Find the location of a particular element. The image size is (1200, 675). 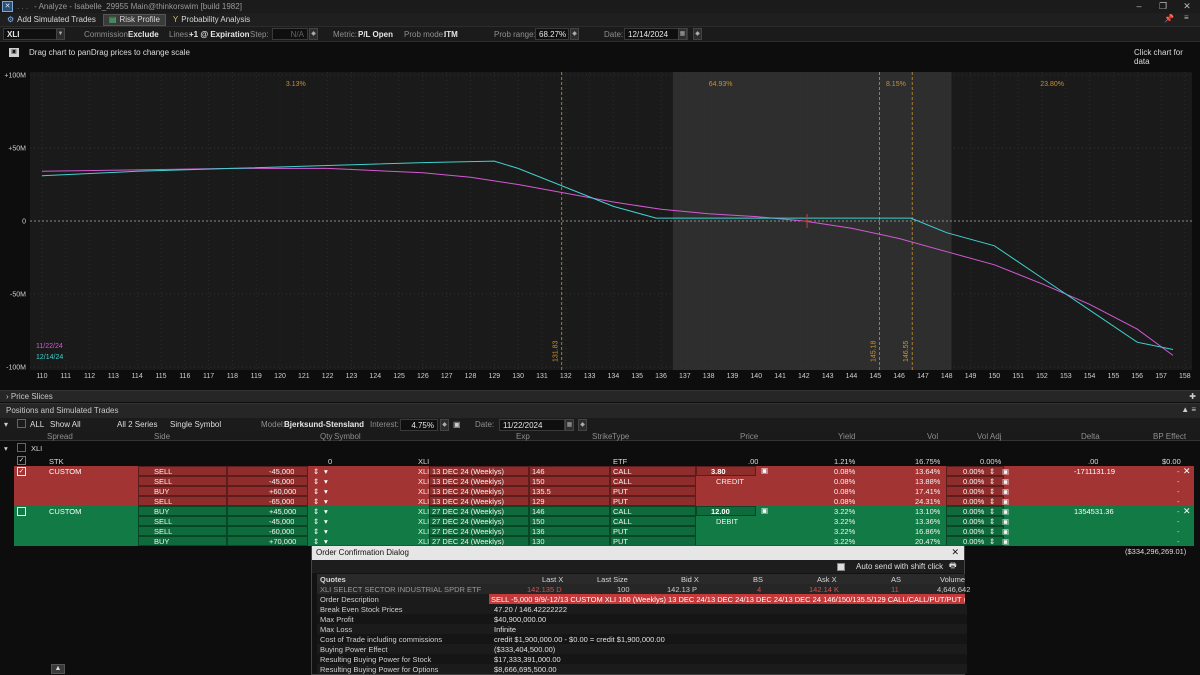

collapse-positions-icon: ▲ ≡ is located at coordinates (1188, 409).